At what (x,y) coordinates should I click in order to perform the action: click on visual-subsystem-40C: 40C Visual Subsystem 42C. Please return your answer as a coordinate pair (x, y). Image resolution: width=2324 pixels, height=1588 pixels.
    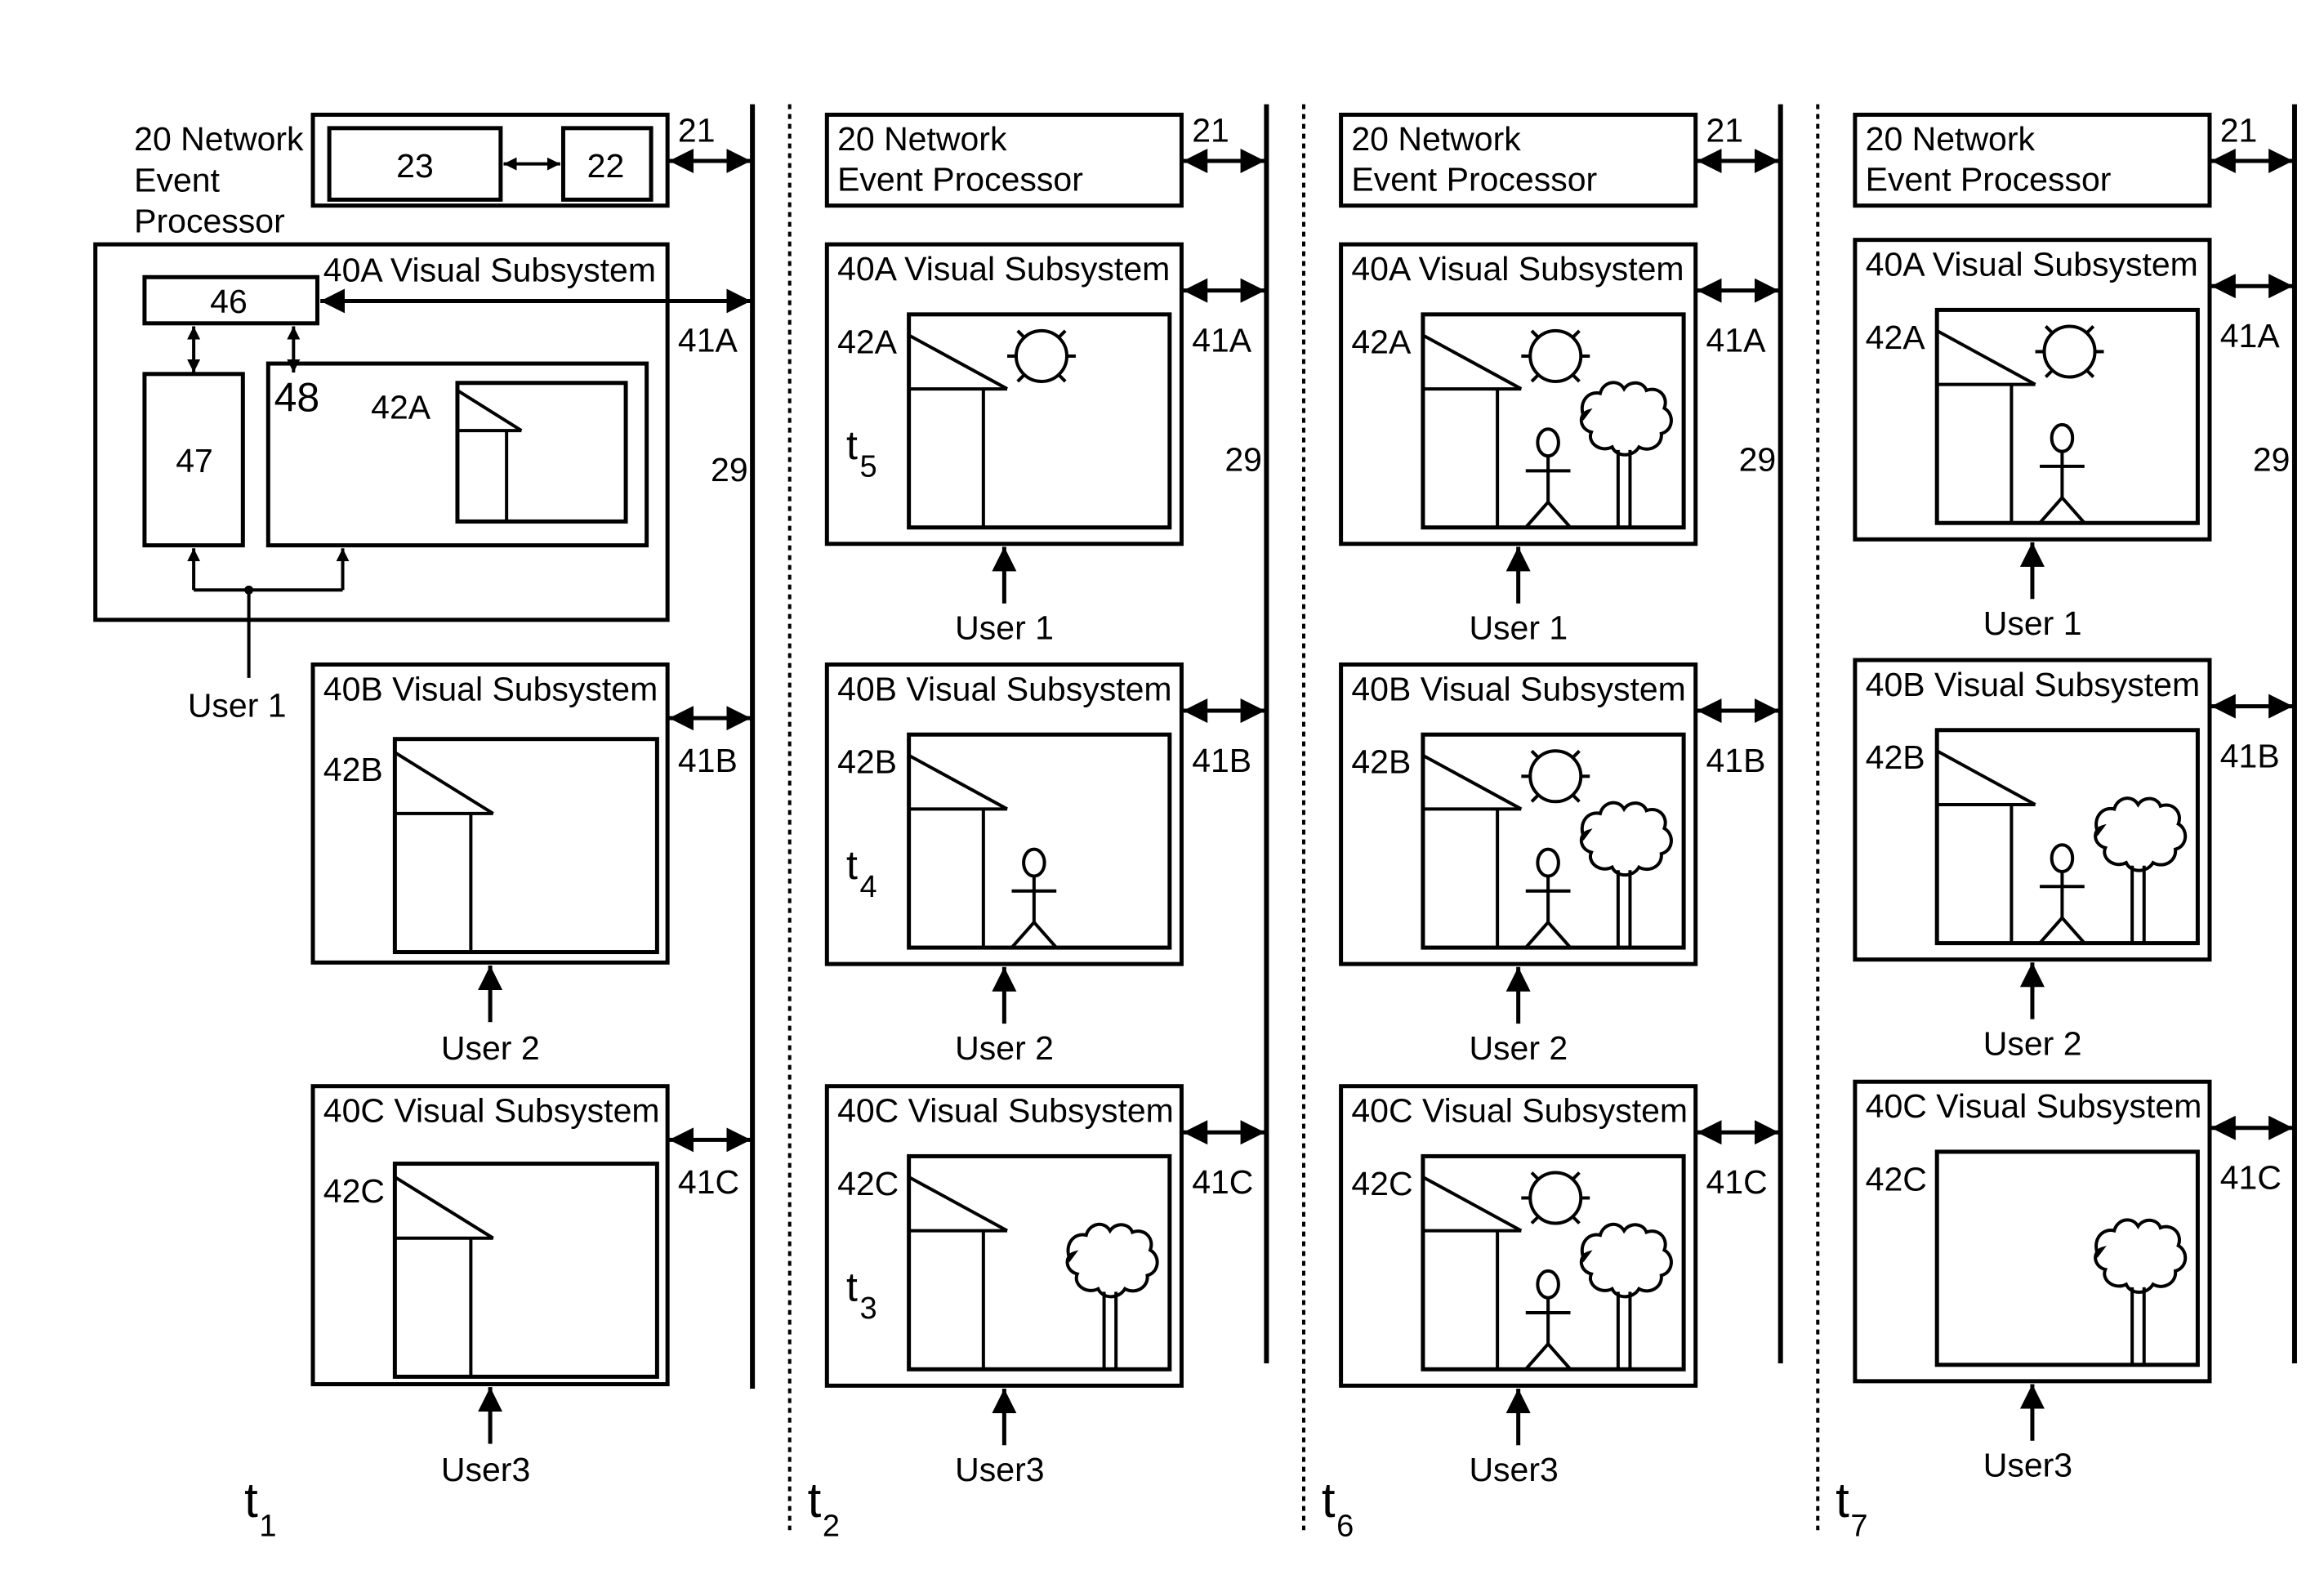
    Looking at the image, I should click on (531, 1264).